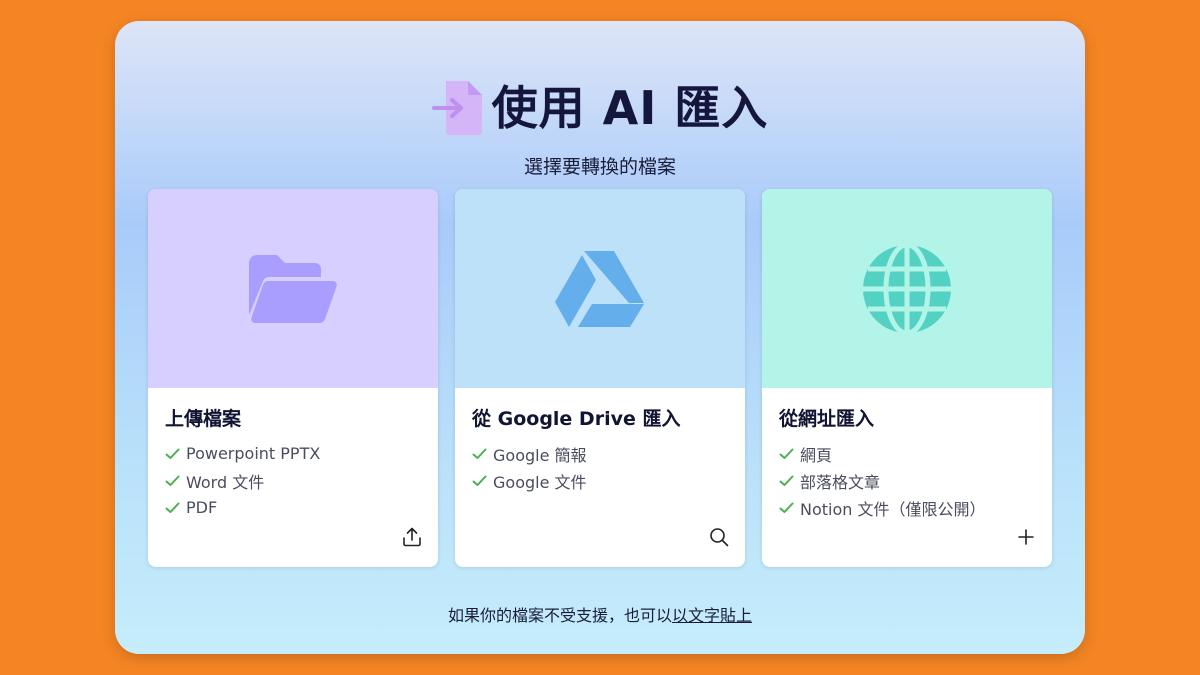 Image resolution: width=1200 pixels, height=675 pixels. I want to click on feature-item: Google 文件, so click(600, 480).